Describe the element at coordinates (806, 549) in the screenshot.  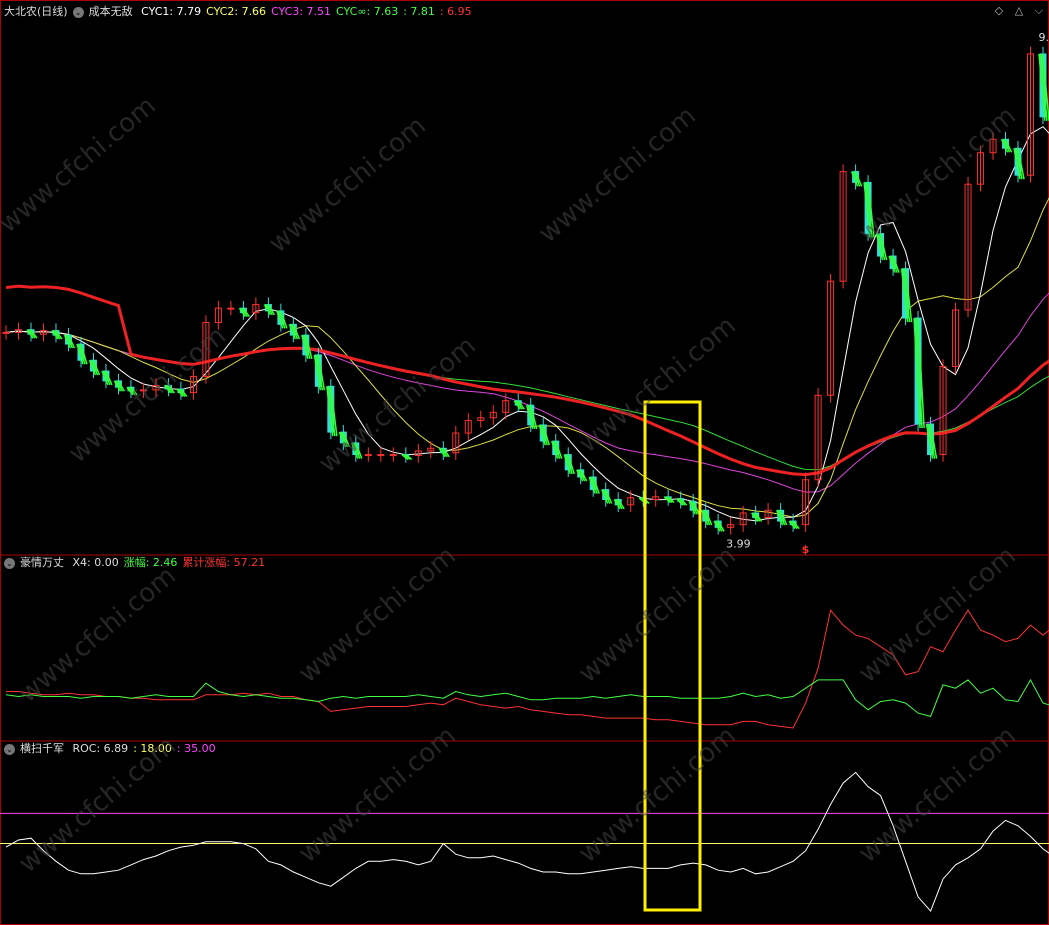
I see `buy-signal-label: $` at that location.